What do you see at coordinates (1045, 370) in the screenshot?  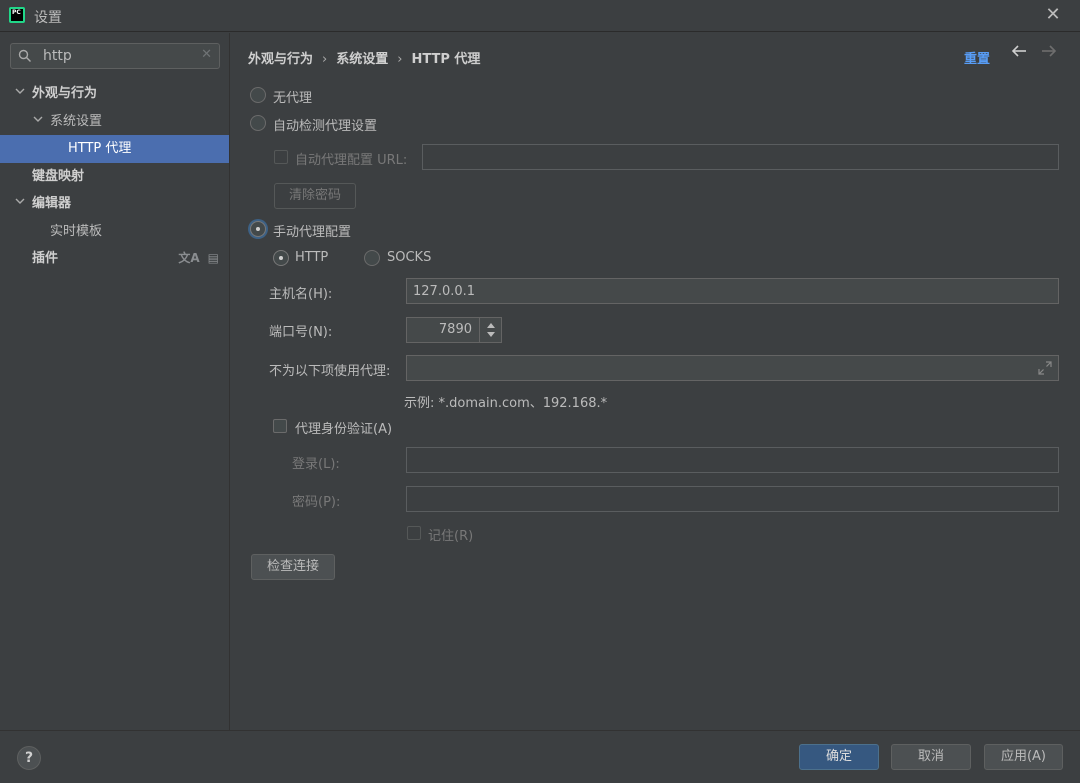 I see `expand-icon` at bounding box center [1045, 370].